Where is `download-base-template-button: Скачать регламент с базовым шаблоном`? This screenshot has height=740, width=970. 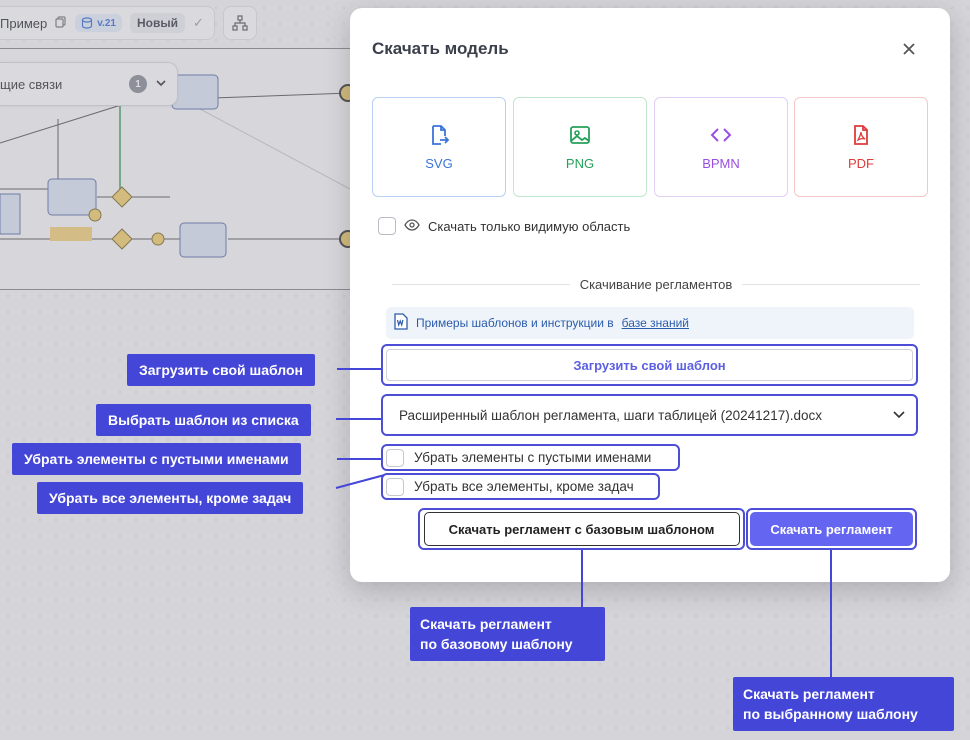
download-base-template-button: Скачать регламент с базовым шаблоном is located at coordinates (581, 529).